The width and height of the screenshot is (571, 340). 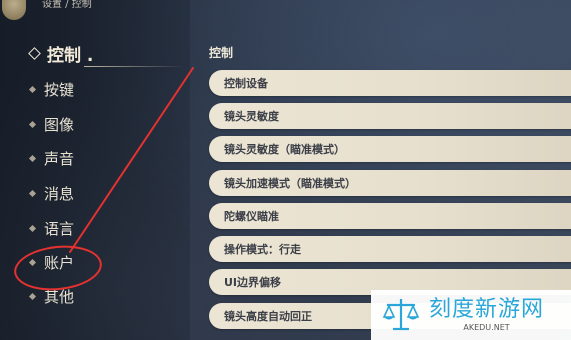 What do you see at coordinates (221, 53) in the screenshot?
I see `section-title: 控制` at bounding box center [221, 53].